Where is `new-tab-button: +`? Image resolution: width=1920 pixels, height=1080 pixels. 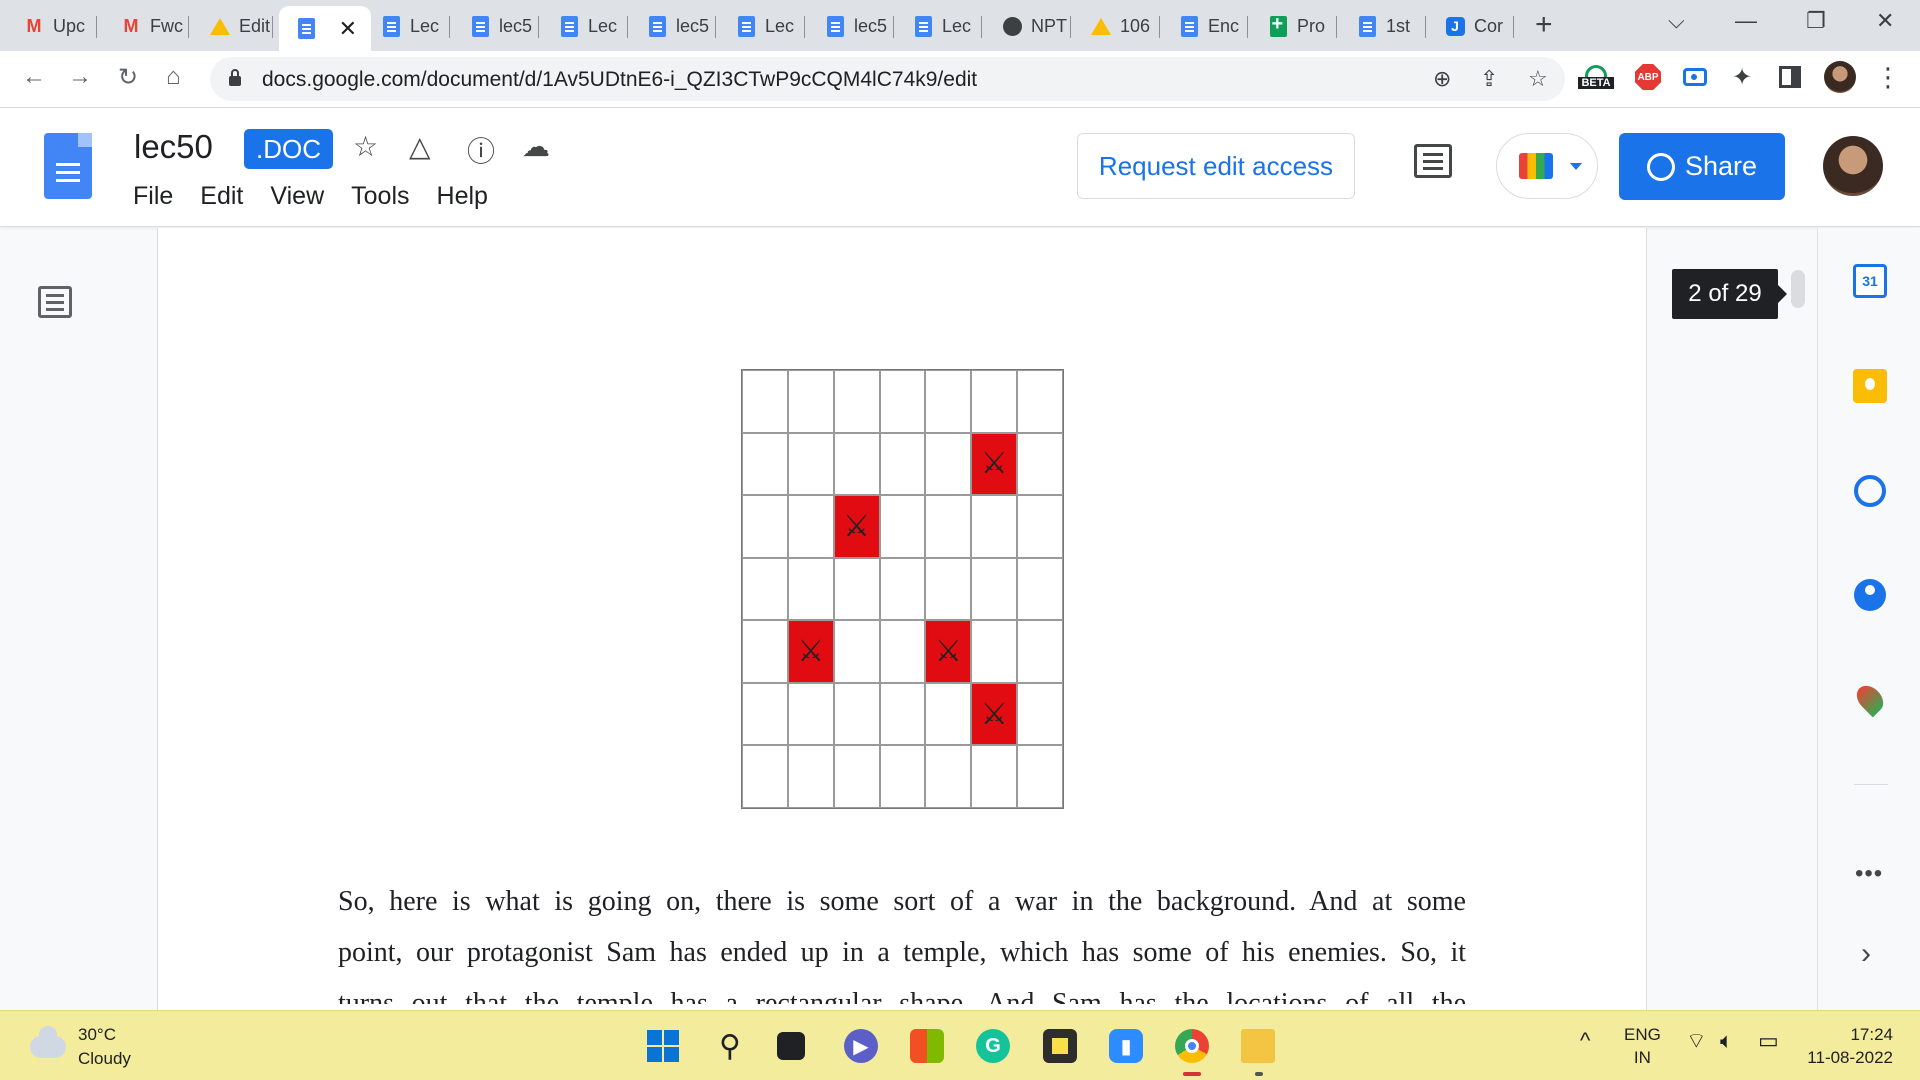
new-tab-button: + is located at coordinates (1544, 25).